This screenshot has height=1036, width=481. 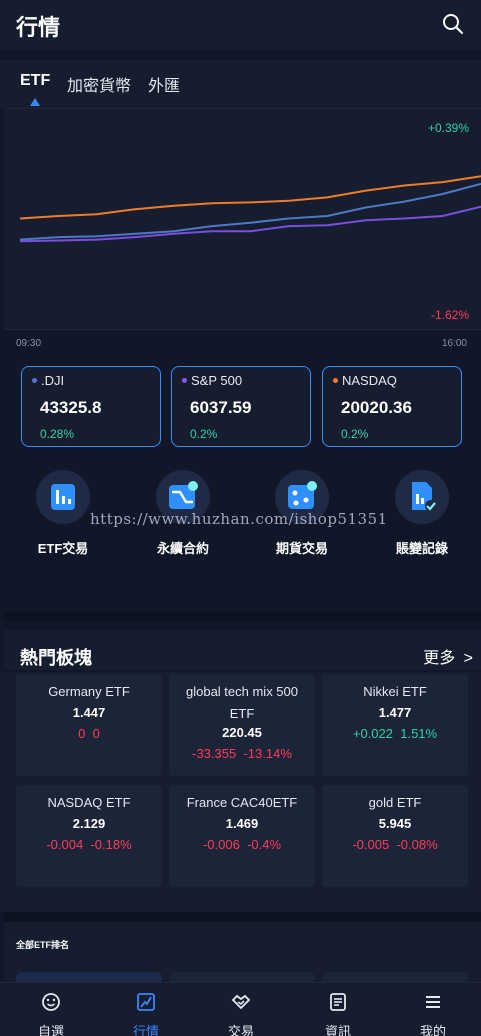 What do you see at coordinates (240, 1030) in the screenshot?
I see `nav-label: 交易` at bounding box center [240, 1030].